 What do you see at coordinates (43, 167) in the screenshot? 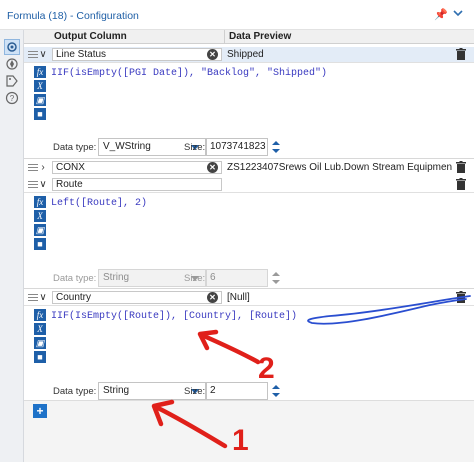
I see `chevron-right-icon: ›` at bounding box center [43, 167].